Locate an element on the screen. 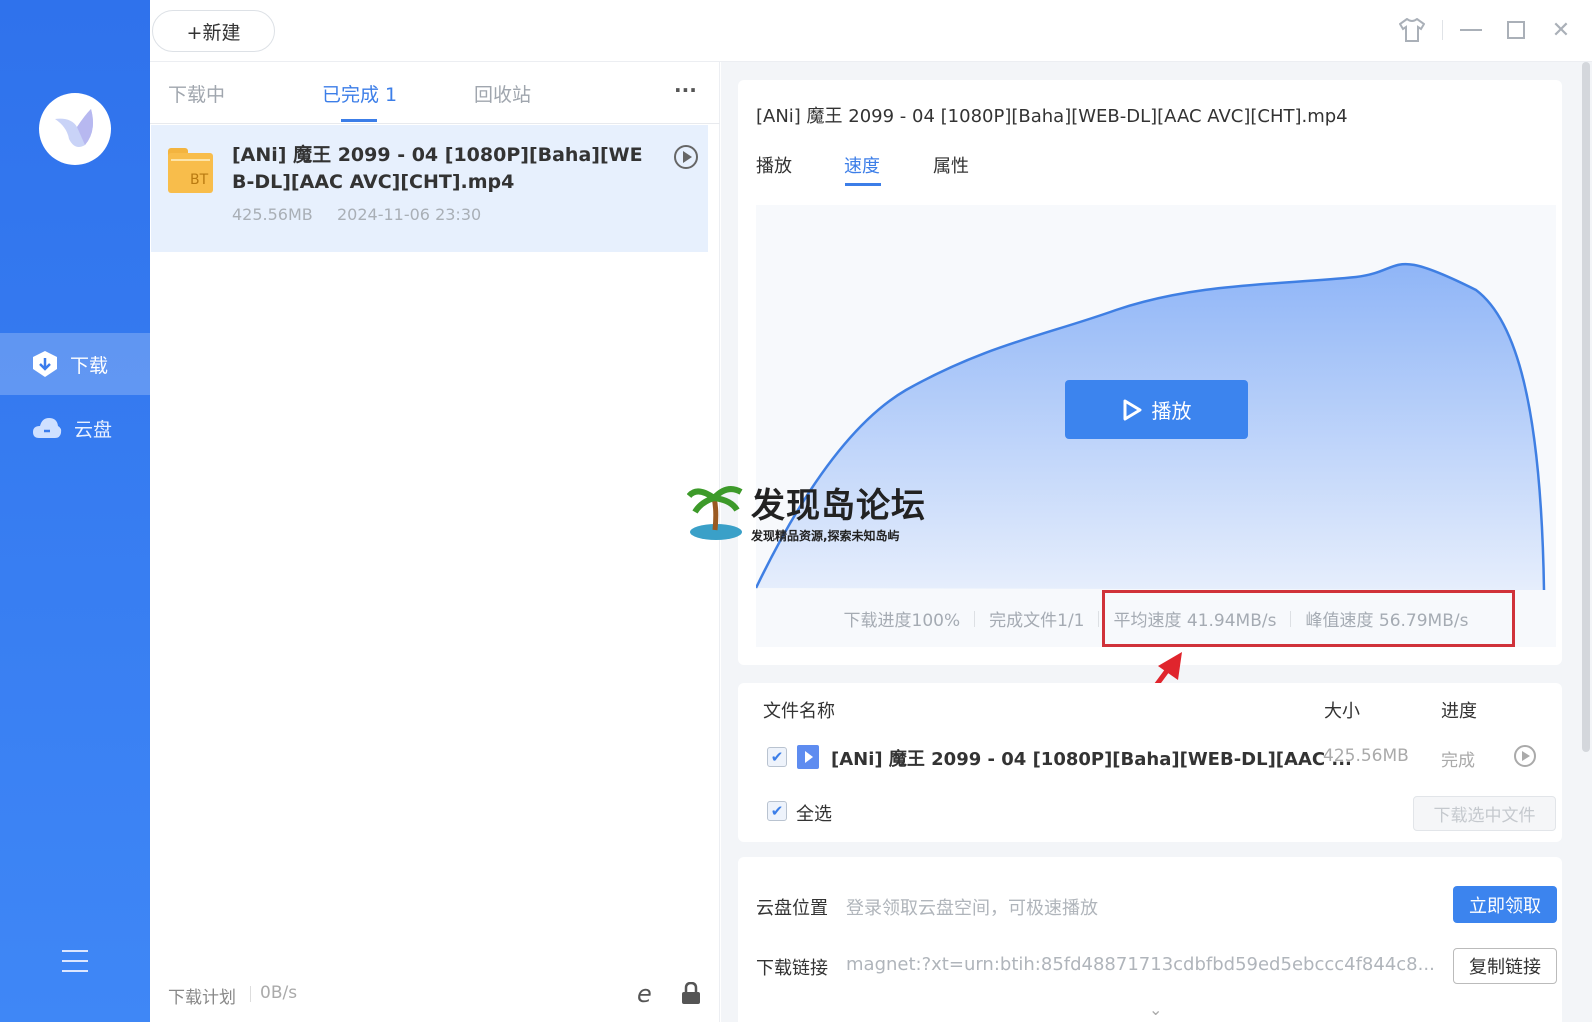  file-size: 425.56MB is located at coordinates (1366, 756).